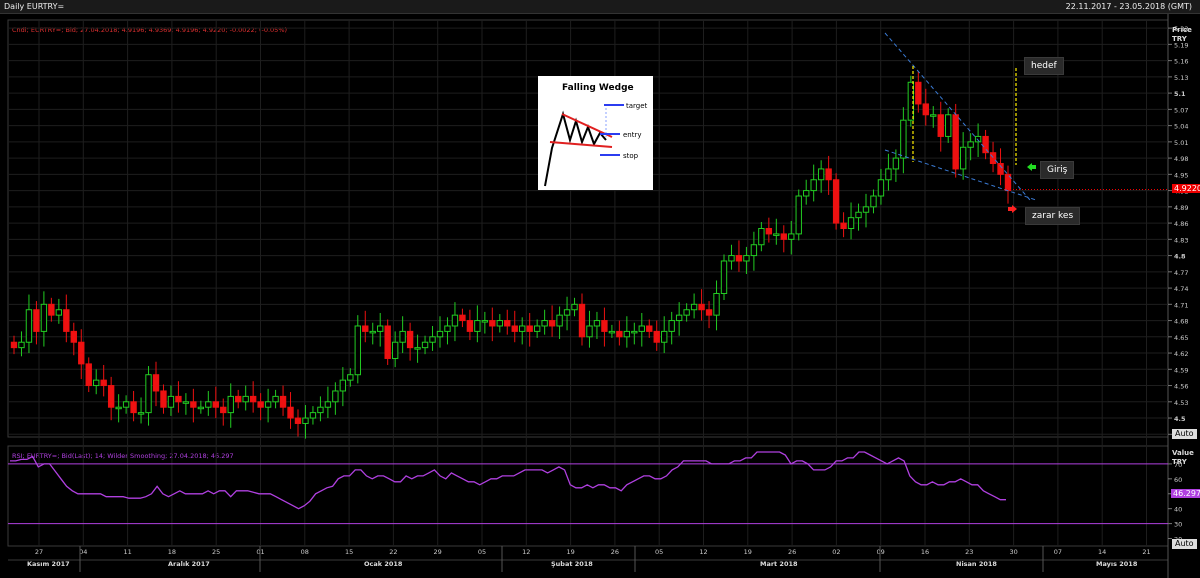  What do you see at coordinates (1181, 159) in the screenshot?
I see `price-tick-label: 4.98` at bounding box center [1181, 159].